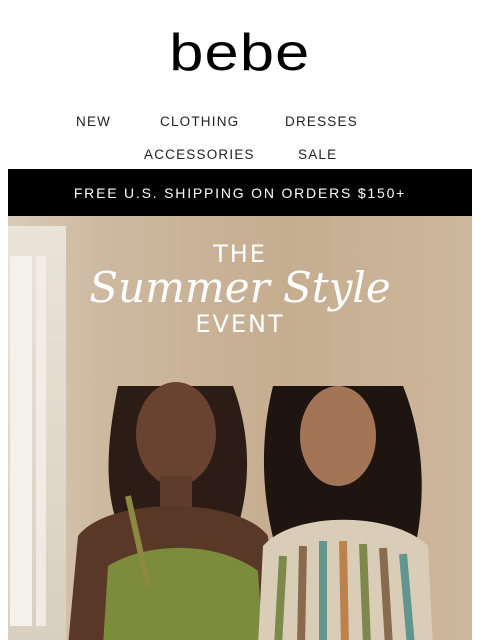 This screenshot has height=640, width=480. What do you see at coordinates (240, 324) in the screenshot?
I see `hero-line-event: EVENT` at bounding box center [240, 324].